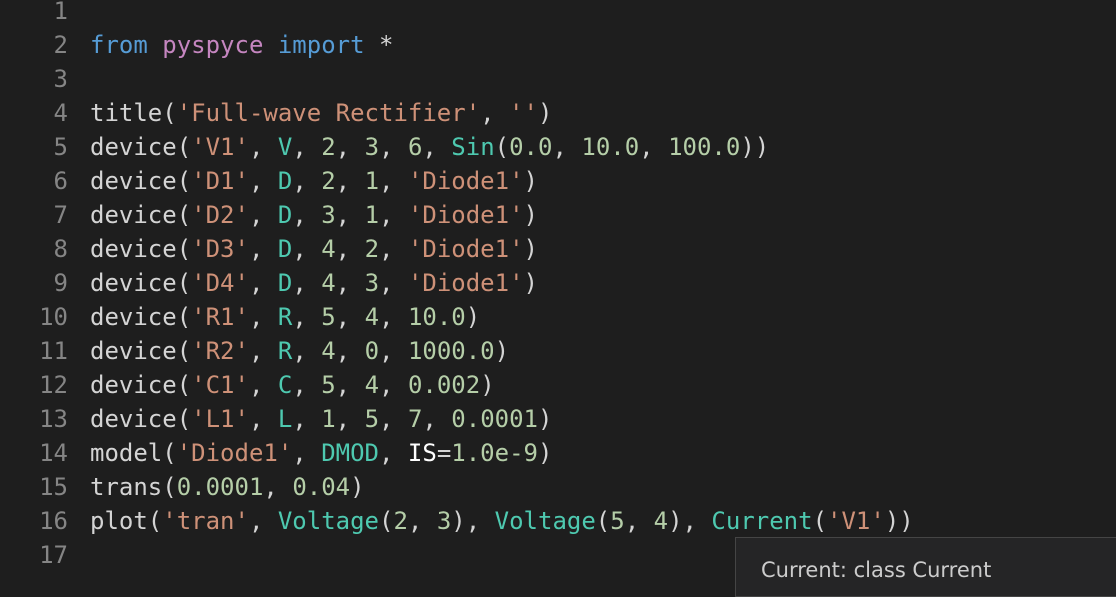 The image size is (1116, 597). Describe the element at coordinates (220, 385) in the screenshot. I see `code-token: 'C1'` at that location.